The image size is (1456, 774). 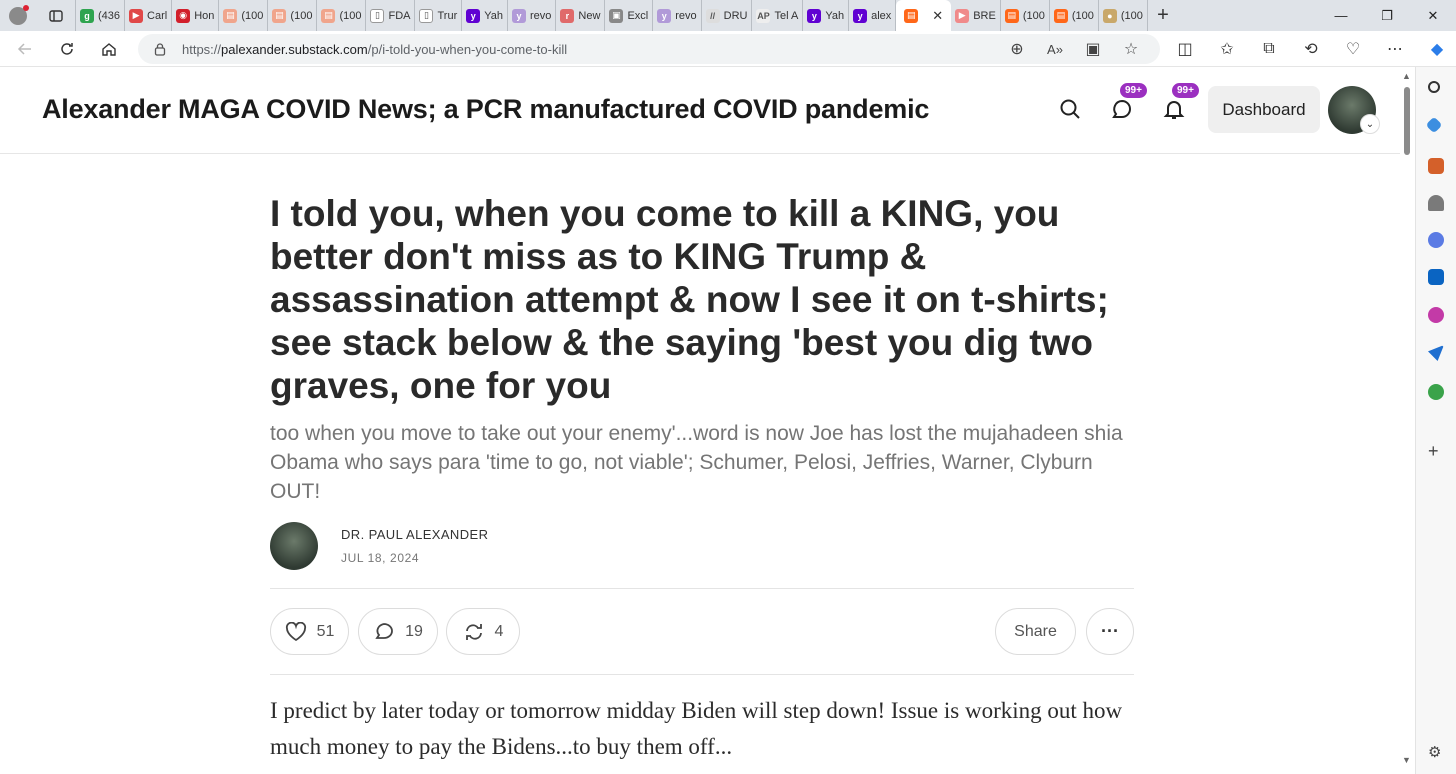 I want to click on user-avatar-menu: ⌄, so click(x=1354, y=110).